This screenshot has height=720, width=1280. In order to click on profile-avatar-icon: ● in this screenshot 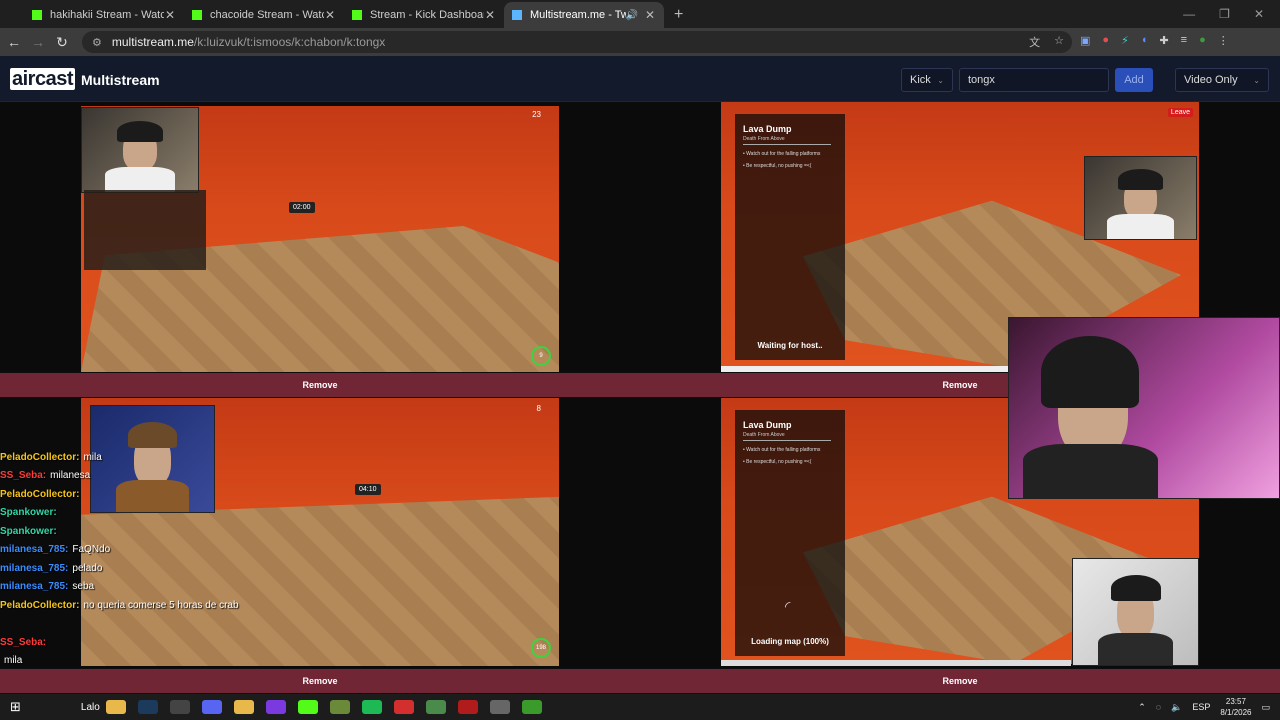, I will do `click(1202, 40)`.